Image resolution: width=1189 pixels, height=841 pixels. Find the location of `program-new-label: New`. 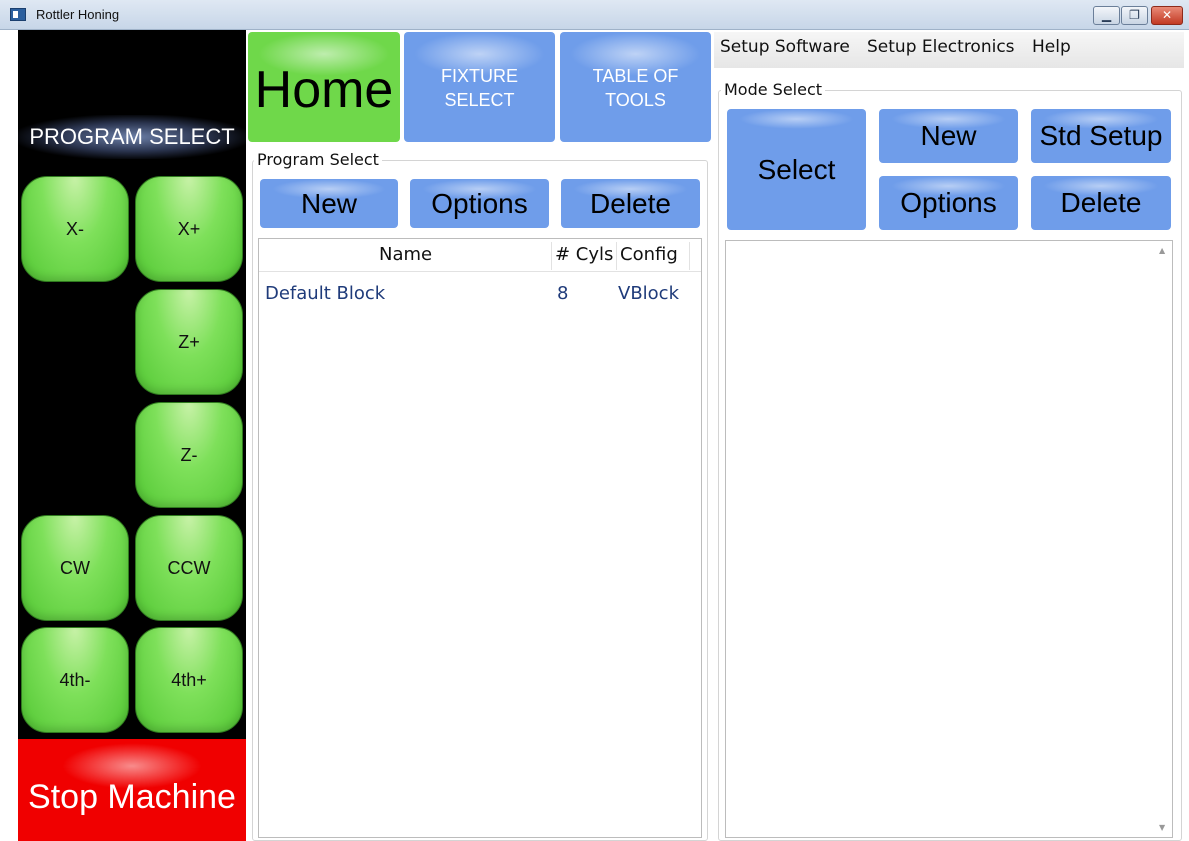

program-new-label: New is located at coordinates (328, 203).